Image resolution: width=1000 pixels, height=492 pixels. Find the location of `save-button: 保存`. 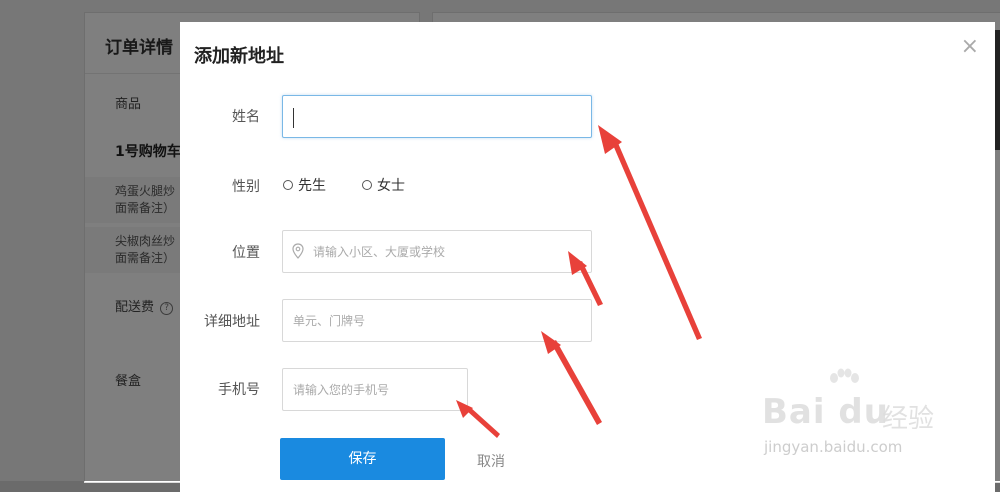

save-button: 保存 is located at coordinates (362, 459).